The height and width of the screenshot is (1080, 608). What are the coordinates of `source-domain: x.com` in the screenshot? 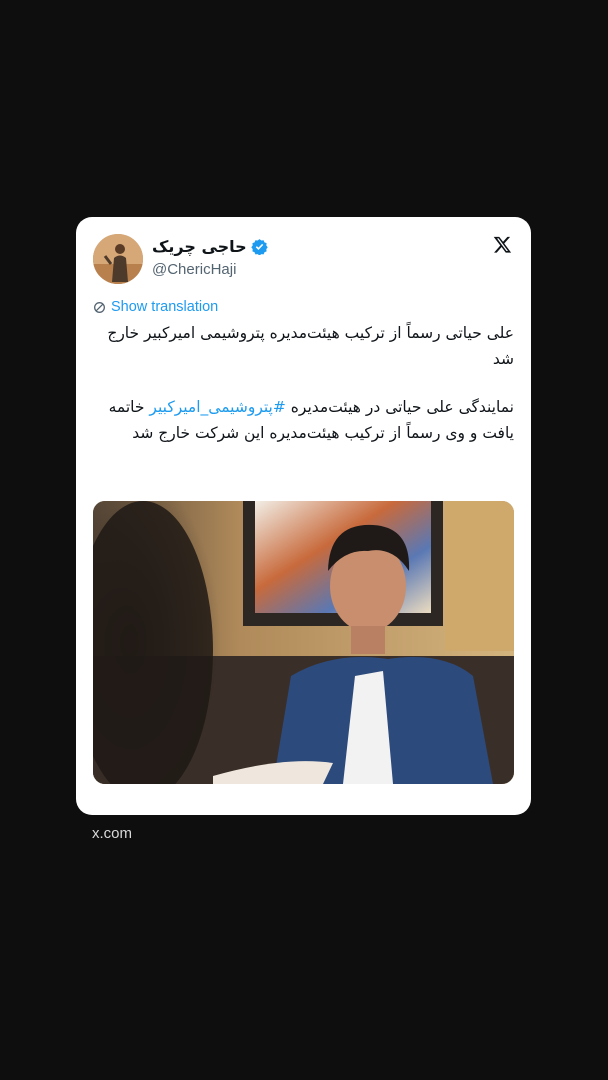 It's located at (112, 833).